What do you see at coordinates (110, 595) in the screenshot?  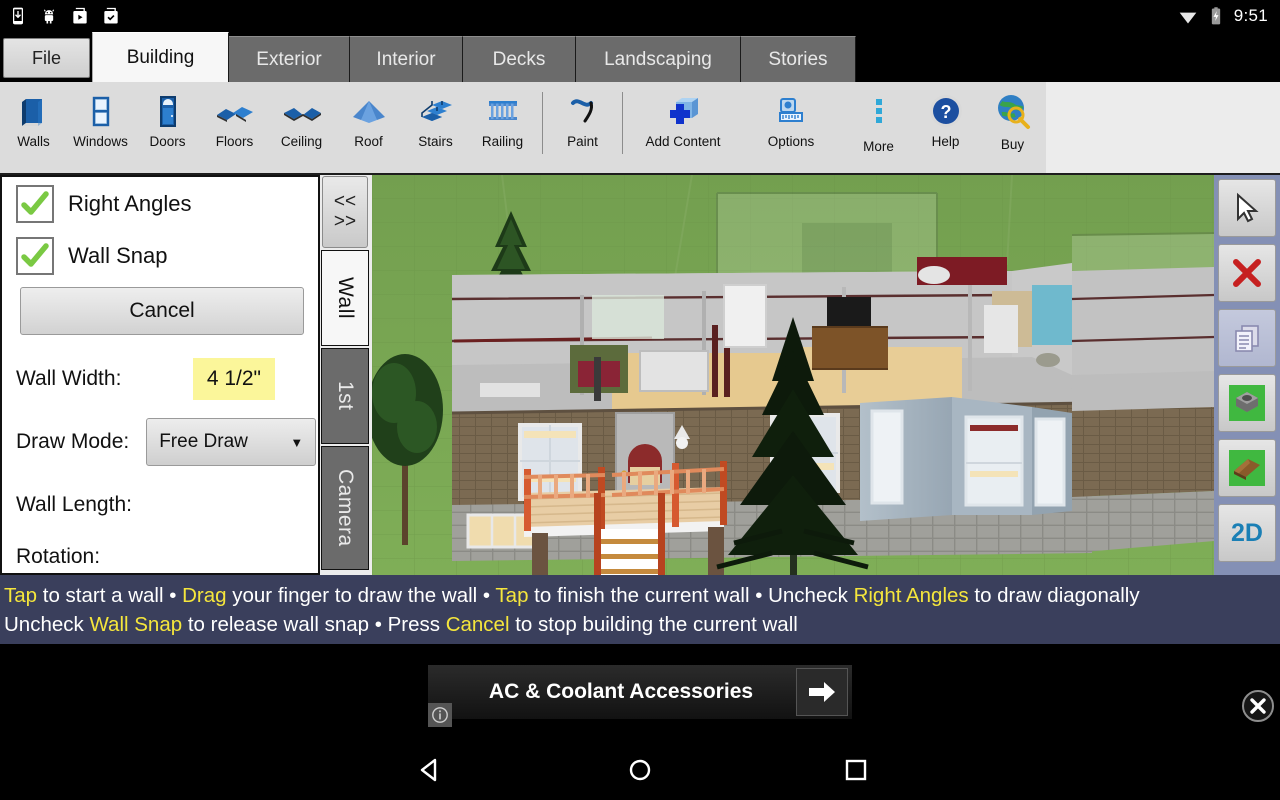 I see `hint-text: to start a wall •` at bounding box center [110, 595].